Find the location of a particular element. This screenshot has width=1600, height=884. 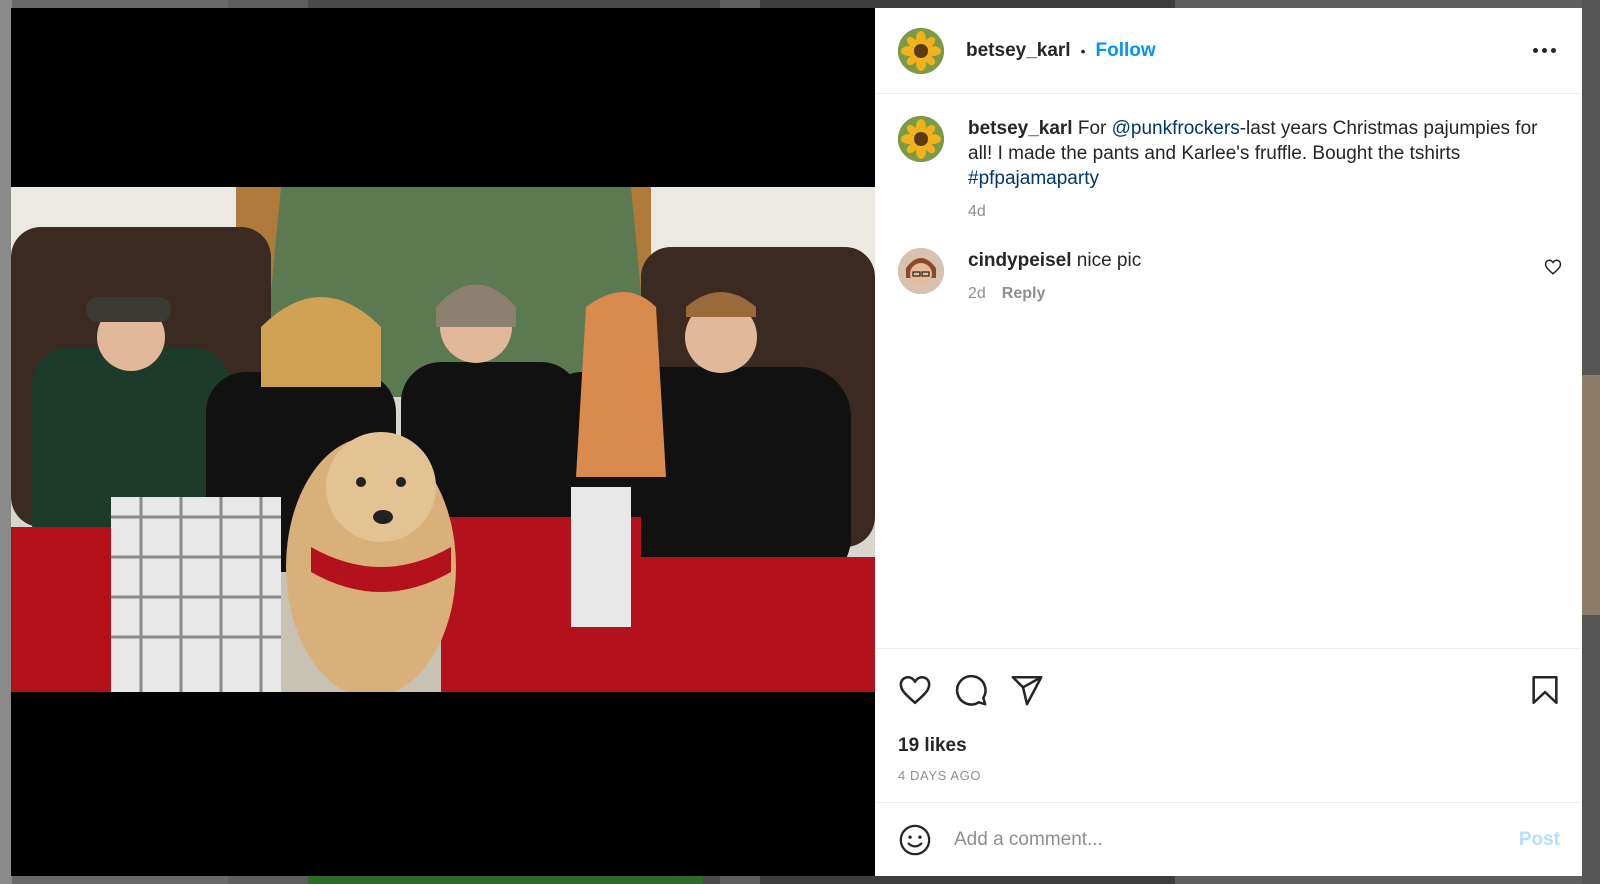

commenter-avatar-image is located at coordinates (921, 271).